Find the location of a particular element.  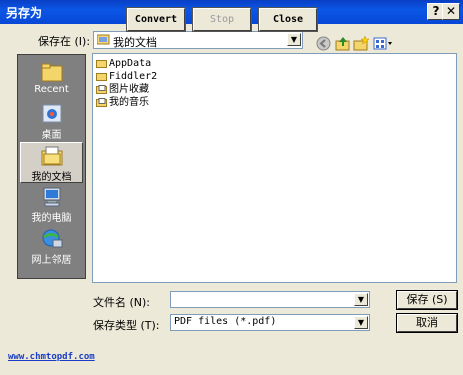

my-computer-icon is located at coordinates (52, 197).